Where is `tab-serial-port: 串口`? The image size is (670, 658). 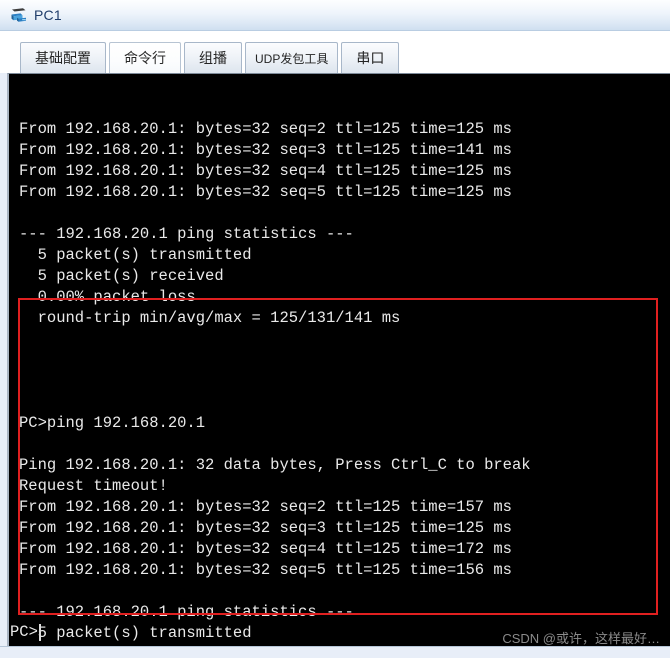
tab-serial-port: 串口 is located at coordinates (370, 57).